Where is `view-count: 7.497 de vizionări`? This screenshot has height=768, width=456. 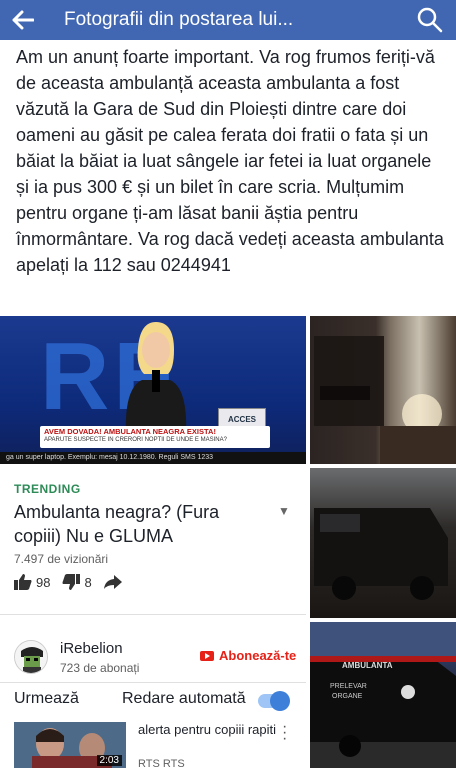
view-count: 7.497 de vizionări is located at coordinates (61, 559).